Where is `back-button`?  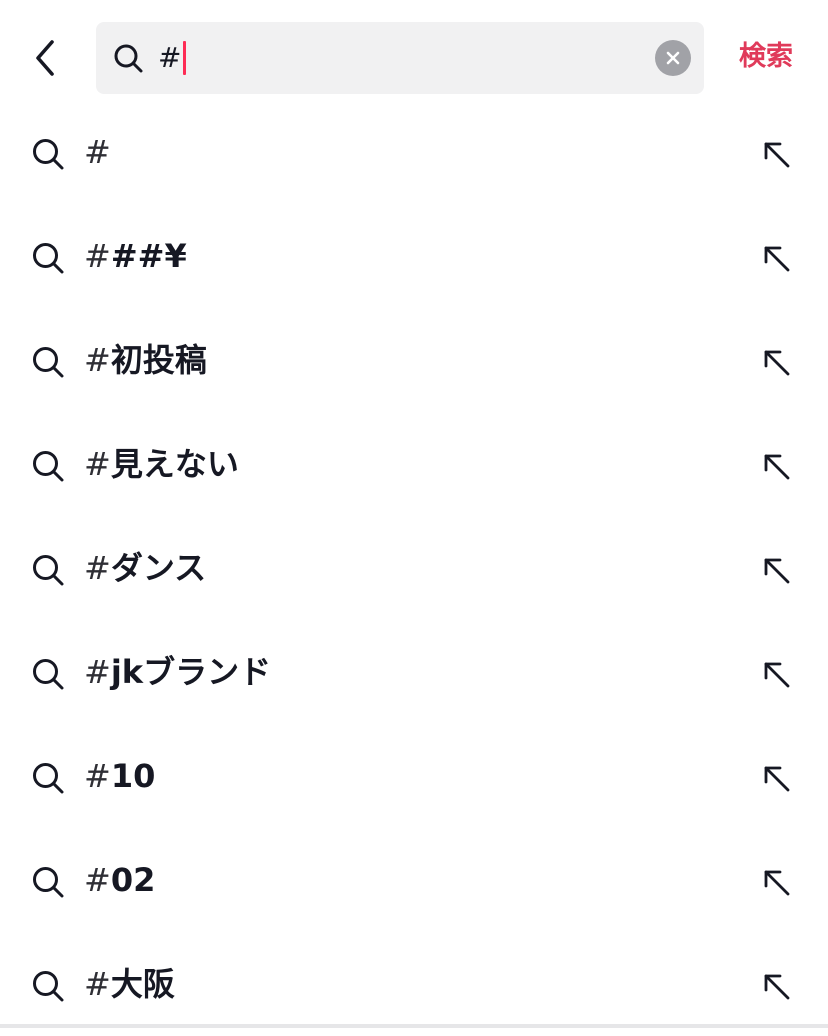 back-button is located at coordinates (46, 58).